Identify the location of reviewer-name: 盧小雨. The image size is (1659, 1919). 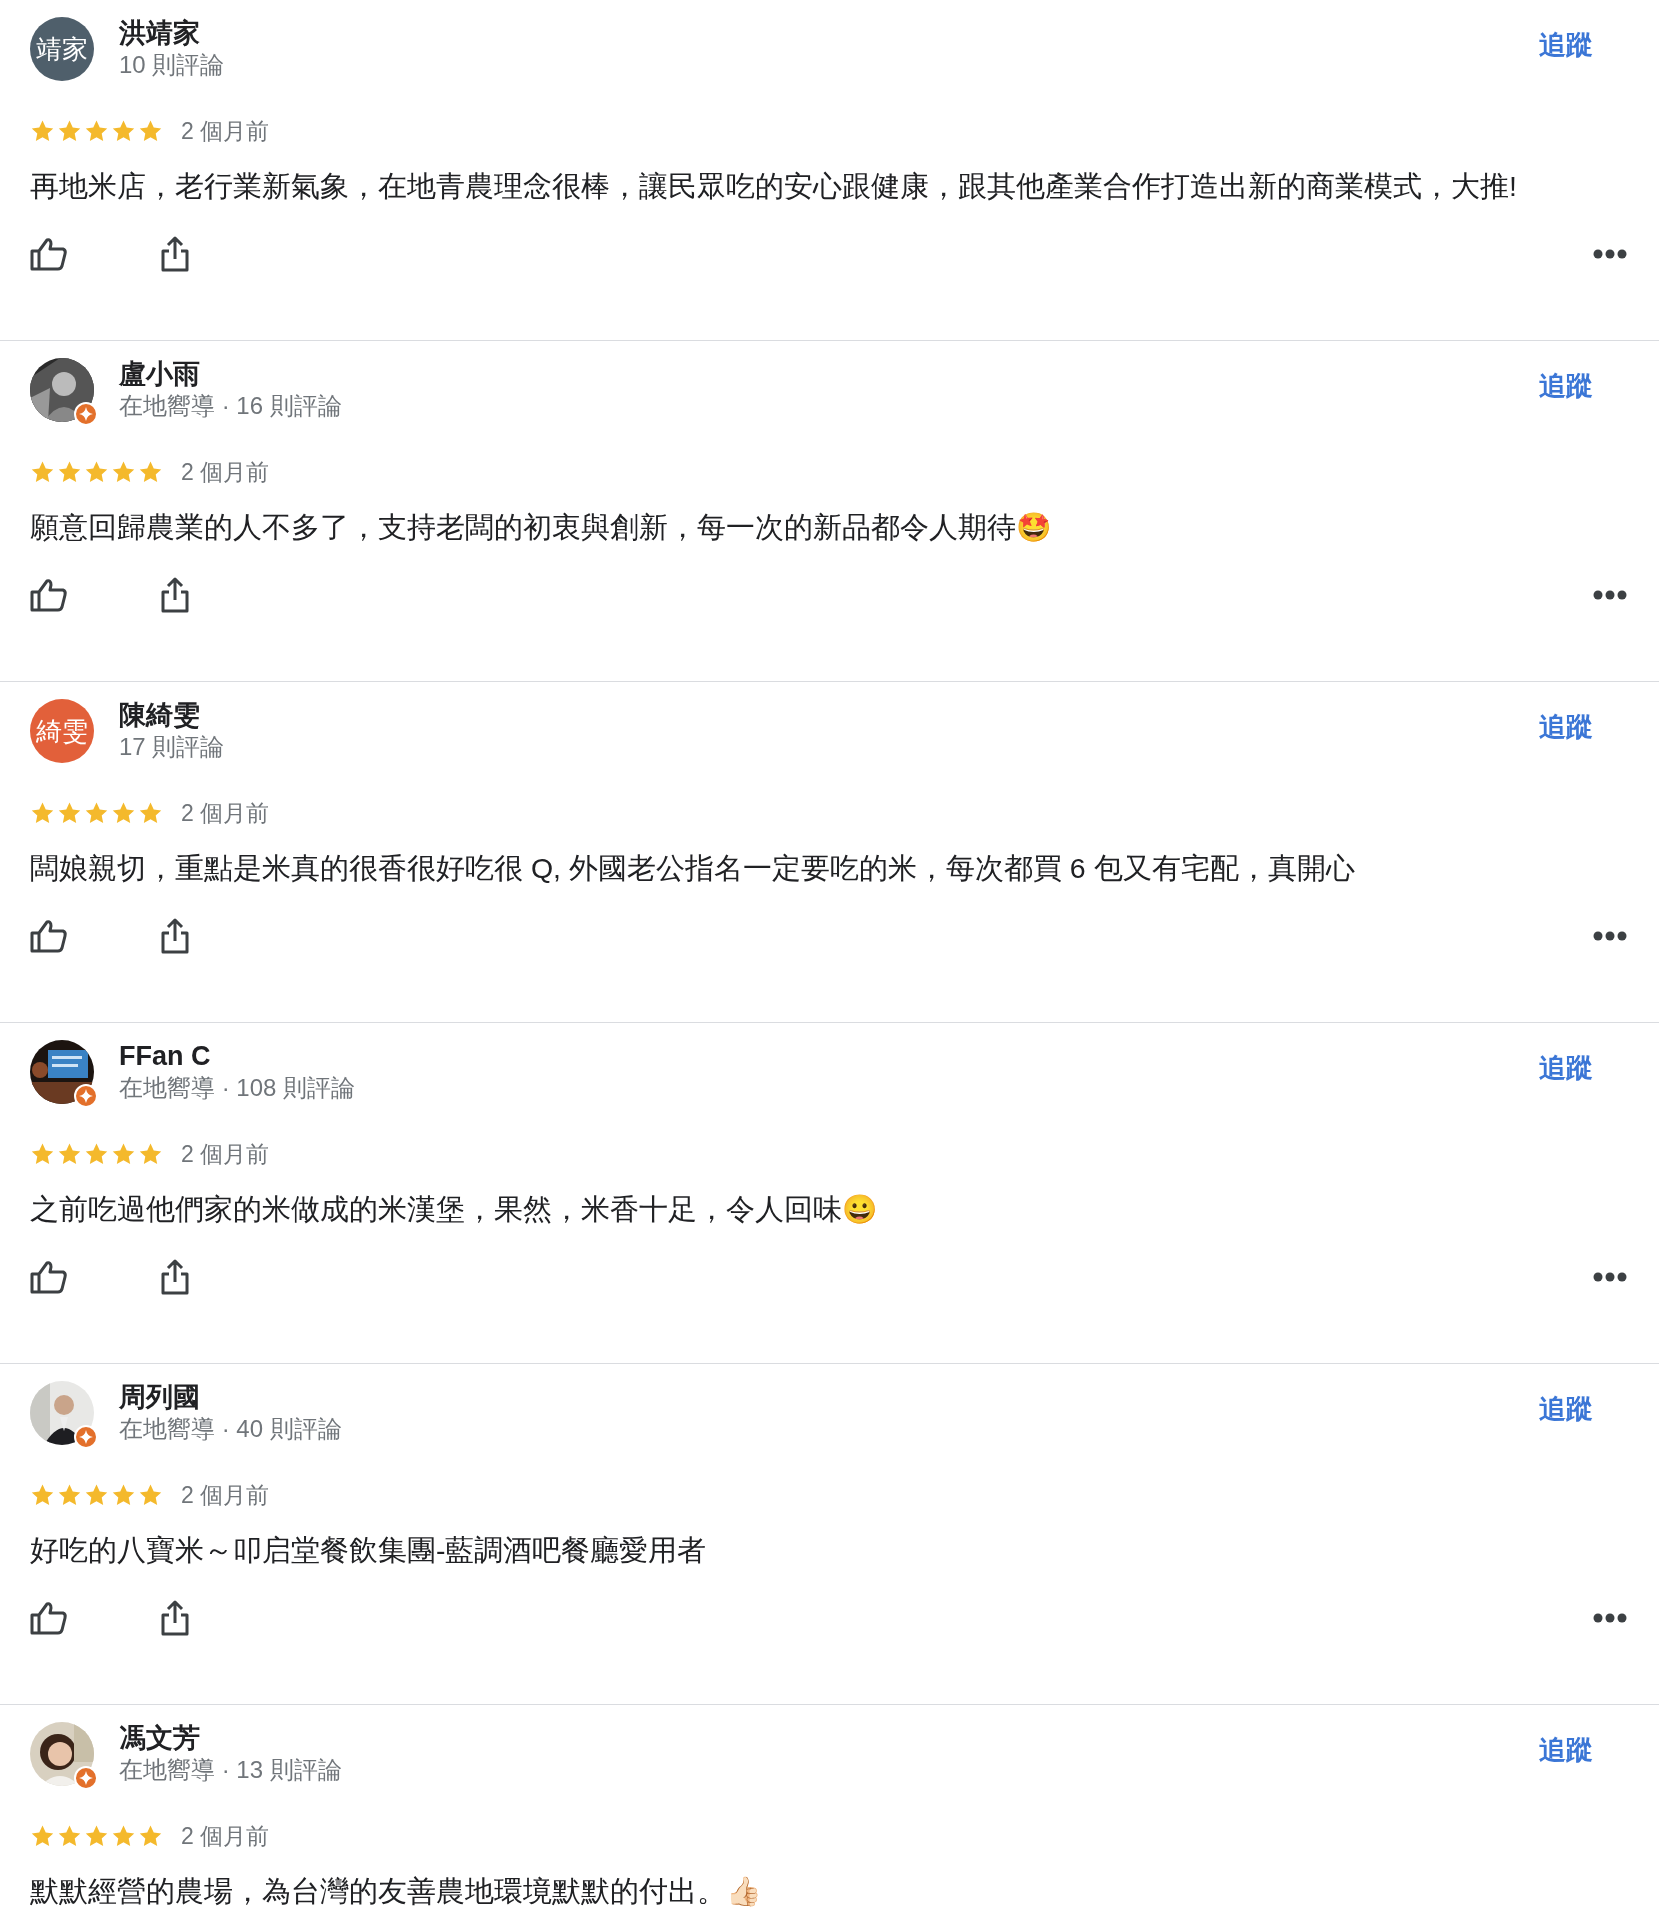
(160, 374).